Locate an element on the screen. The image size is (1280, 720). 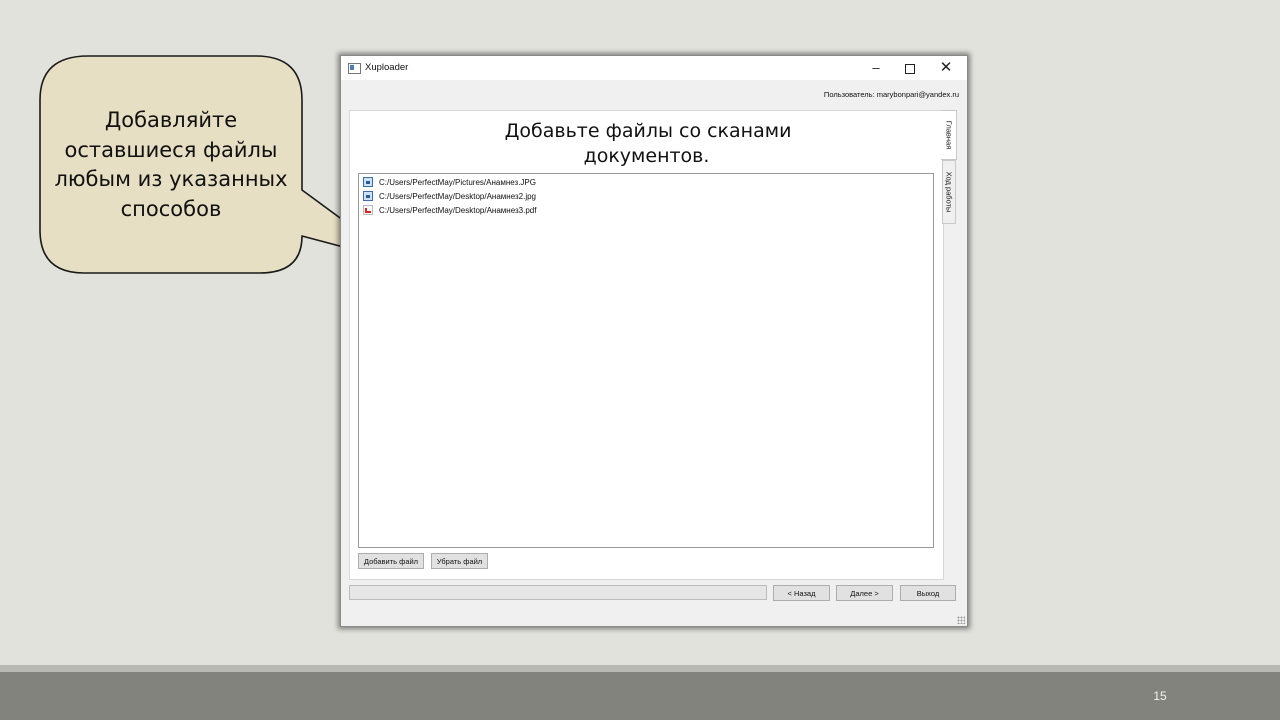
file-path: C:/Users/PerfectMay/Desktop/Анамнез3.pdf is located at coordinates (458, 210).